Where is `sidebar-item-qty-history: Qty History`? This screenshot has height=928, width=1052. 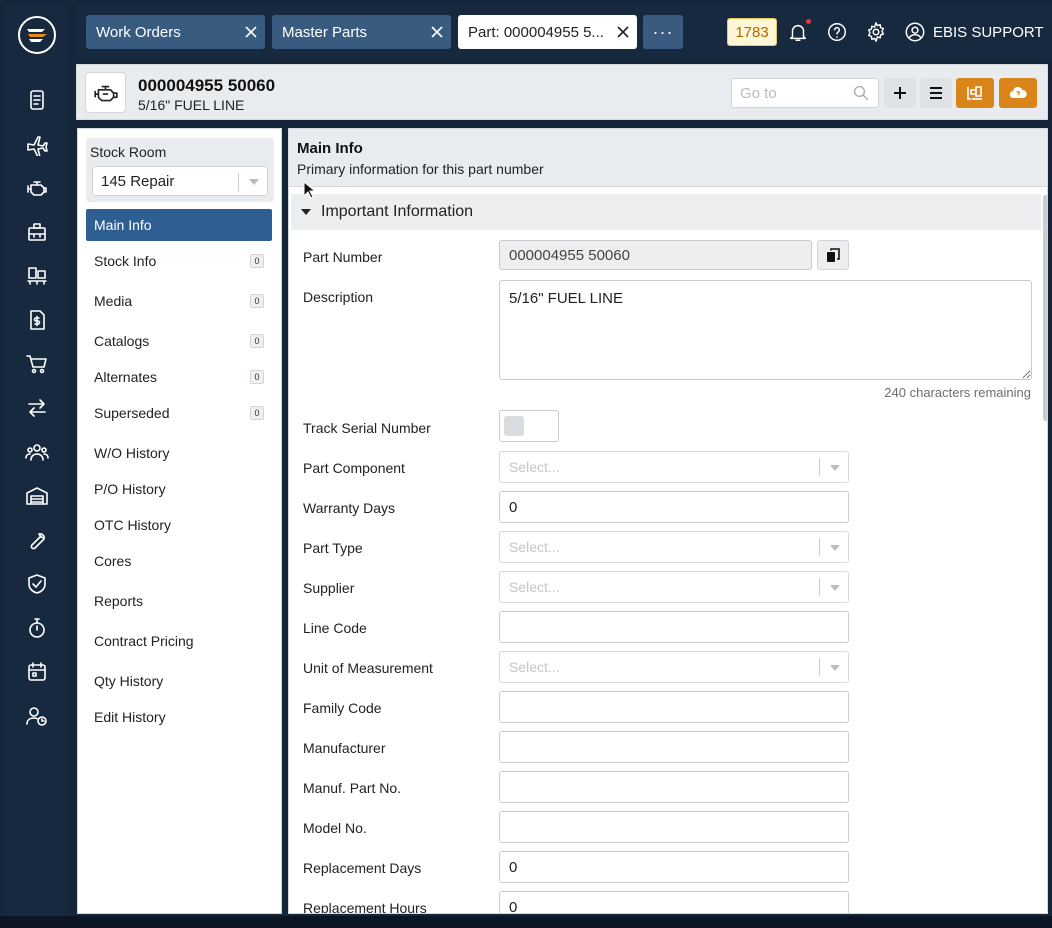
sidebar-item-qty-history: Qty History is located at coordinates (179, 681).